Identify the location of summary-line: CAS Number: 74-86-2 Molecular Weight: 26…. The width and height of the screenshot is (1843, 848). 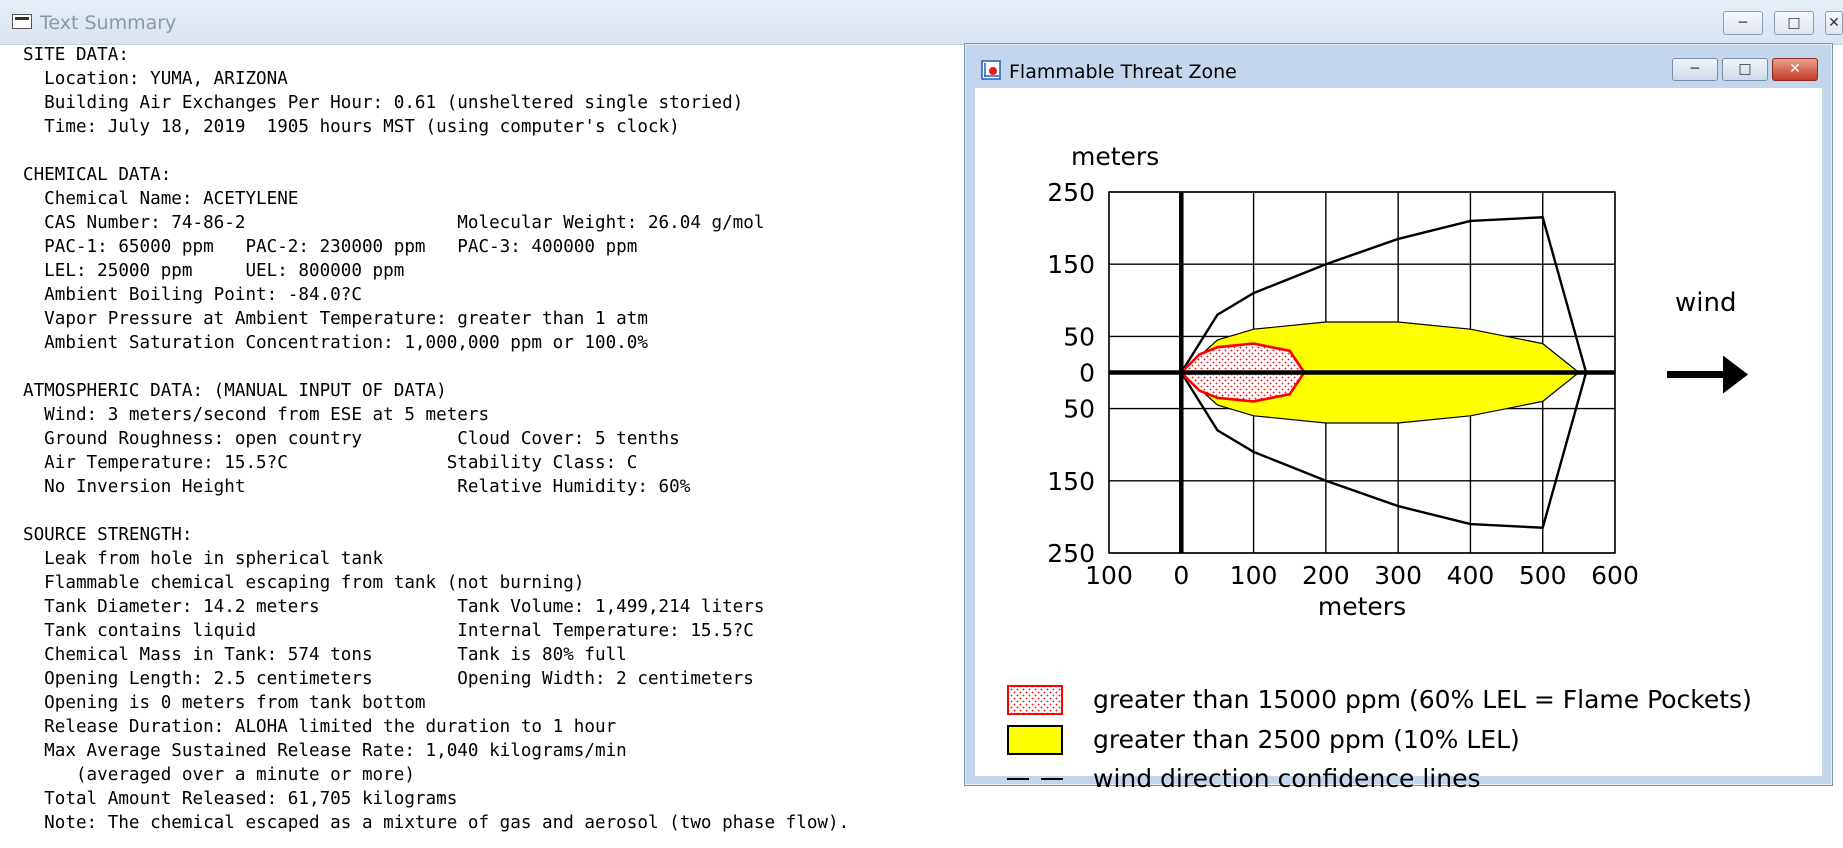
(394, 223).